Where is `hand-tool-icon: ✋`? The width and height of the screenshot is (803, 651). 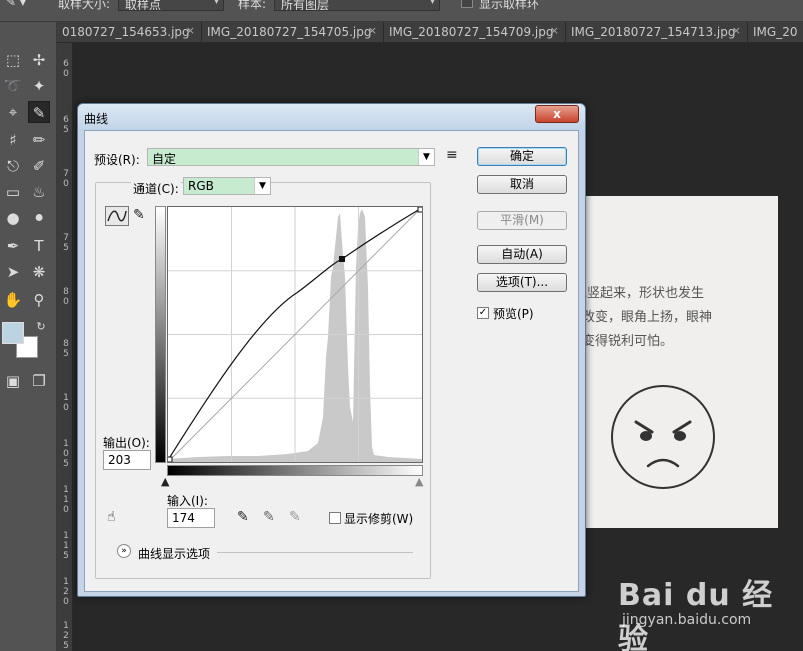
hand-tool-icon: ✋ is located at coordinates (13, 300).